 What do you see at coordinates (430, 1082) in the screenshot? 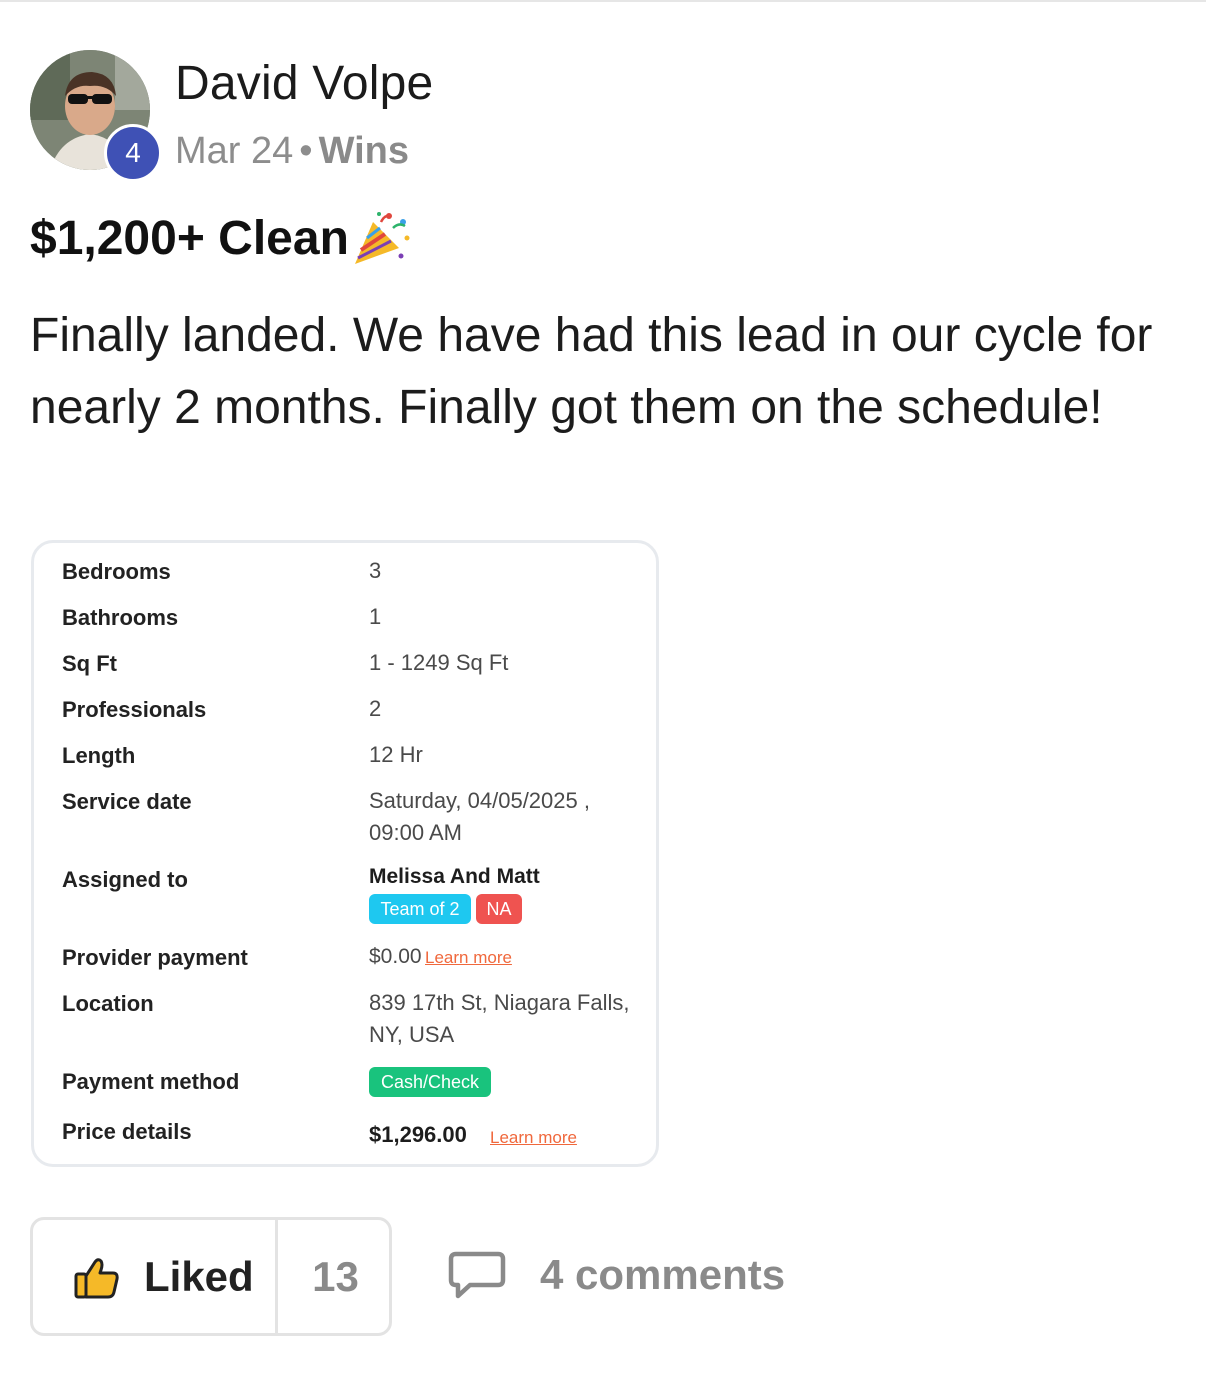
I see `payment-method-tag: Cash/Check` at bounding box center [430, 1082].